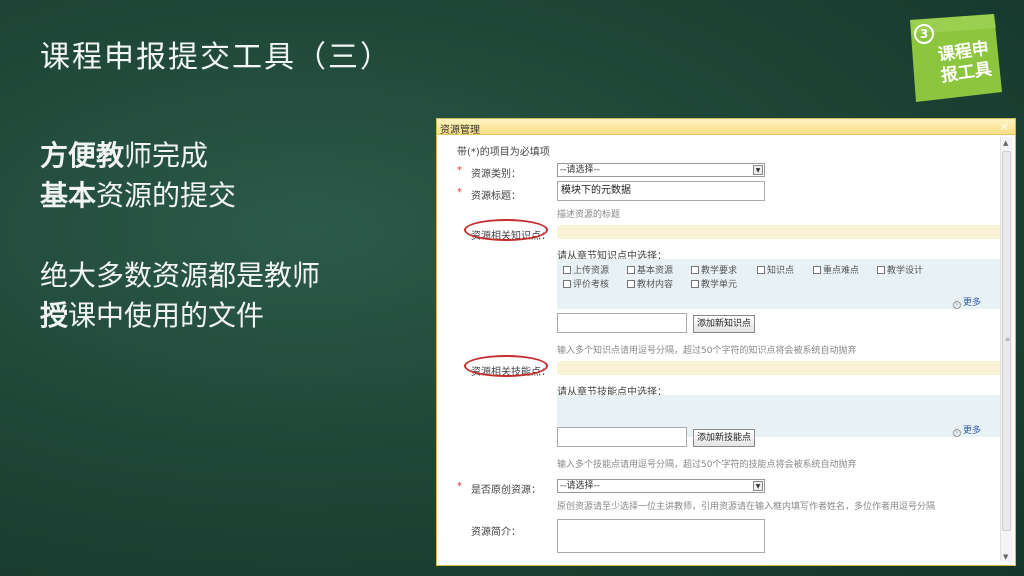  I want to click on resource-type-select: --请选择-- ▼, so click(661, 170).